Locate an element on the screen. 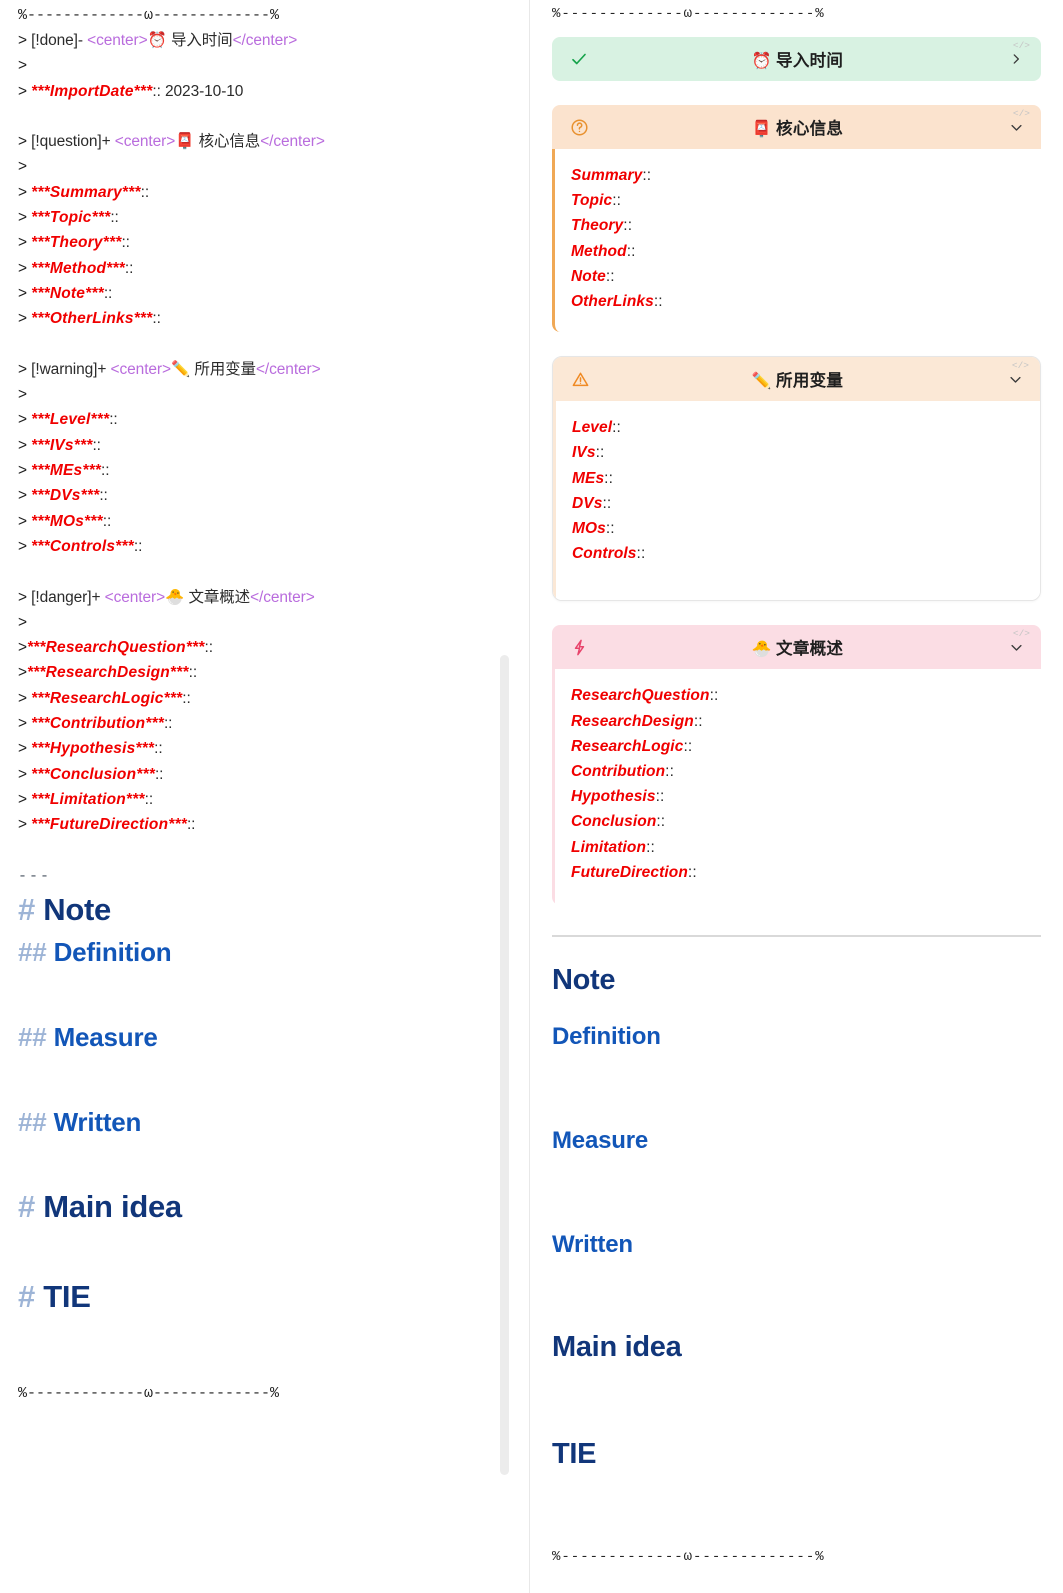  callout-danger-fold-toggle is located at coordinates (1016, 647).